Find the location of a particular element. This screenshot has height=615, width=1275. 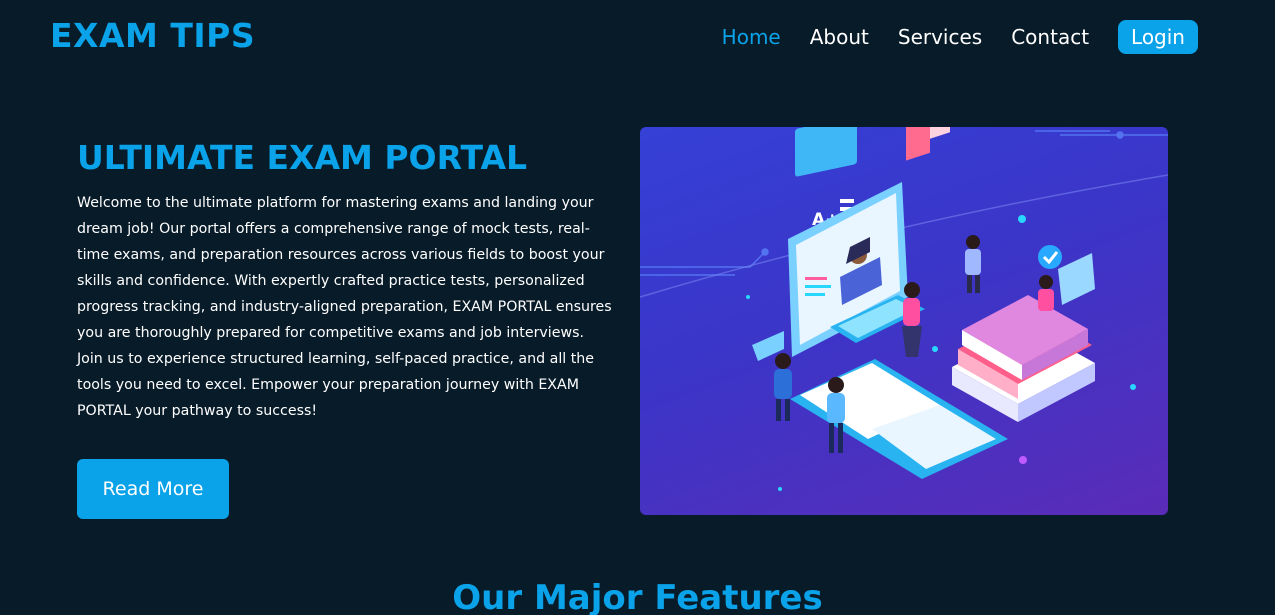

books-shelf-icon is located at coordinates (928, 144).